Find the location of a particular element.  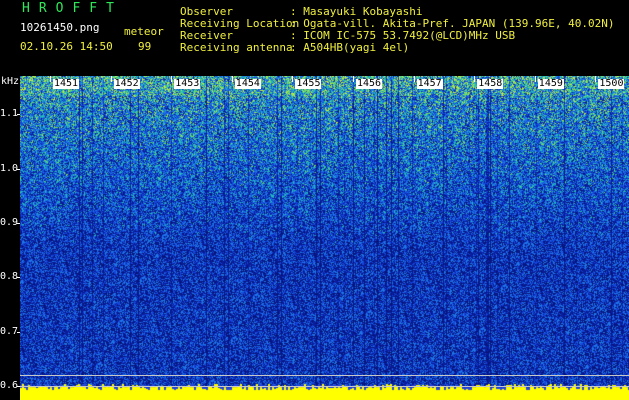

x-tick-label: 1452 is located at coordinates (126, 83).